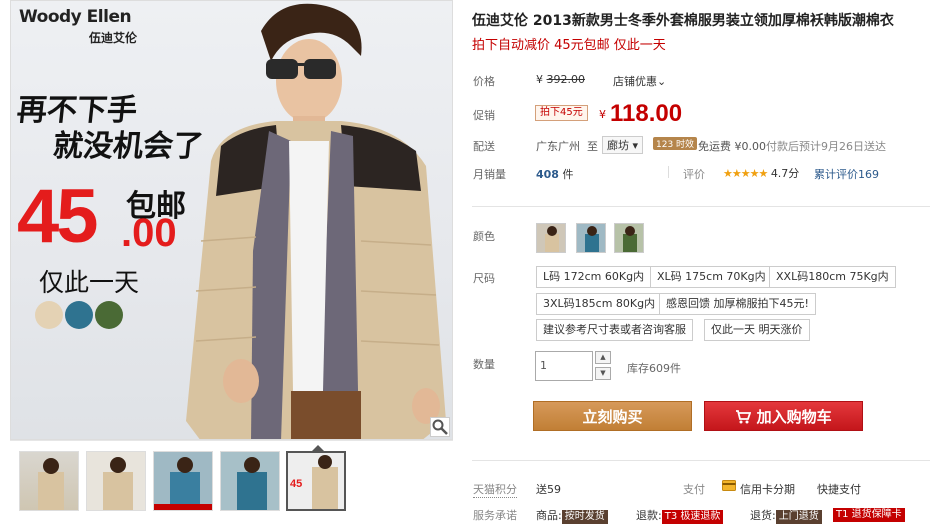  What do you see at coordinates (484, 364) in the screenshot?
I see `quantity-label: 数量` at bounding box center [484, 364].